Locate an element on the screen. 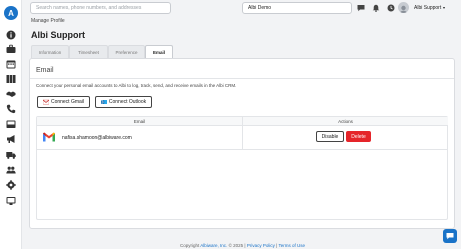 This screenshot has width=461, height=249. clock-icon is located at coordinates (391, 8).